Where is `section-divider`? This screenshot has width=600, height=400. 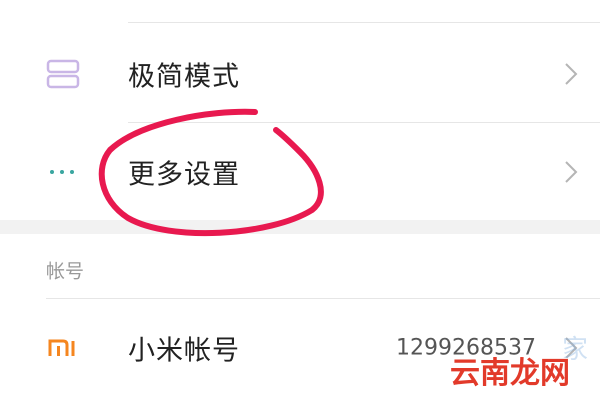 section-divider is located at coordinates (323, 298).